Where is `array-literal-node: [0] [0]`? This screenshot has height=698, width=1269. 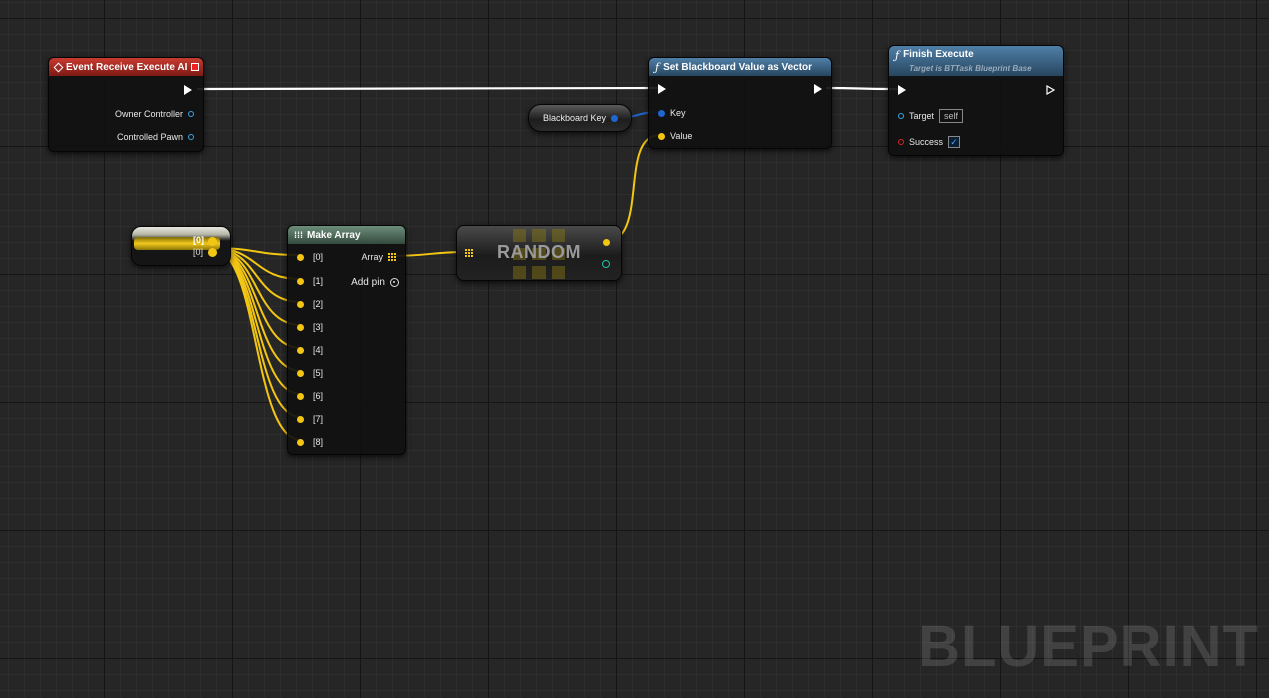 array-literal-node: [0] [0] is located at coordinates (181, 246).